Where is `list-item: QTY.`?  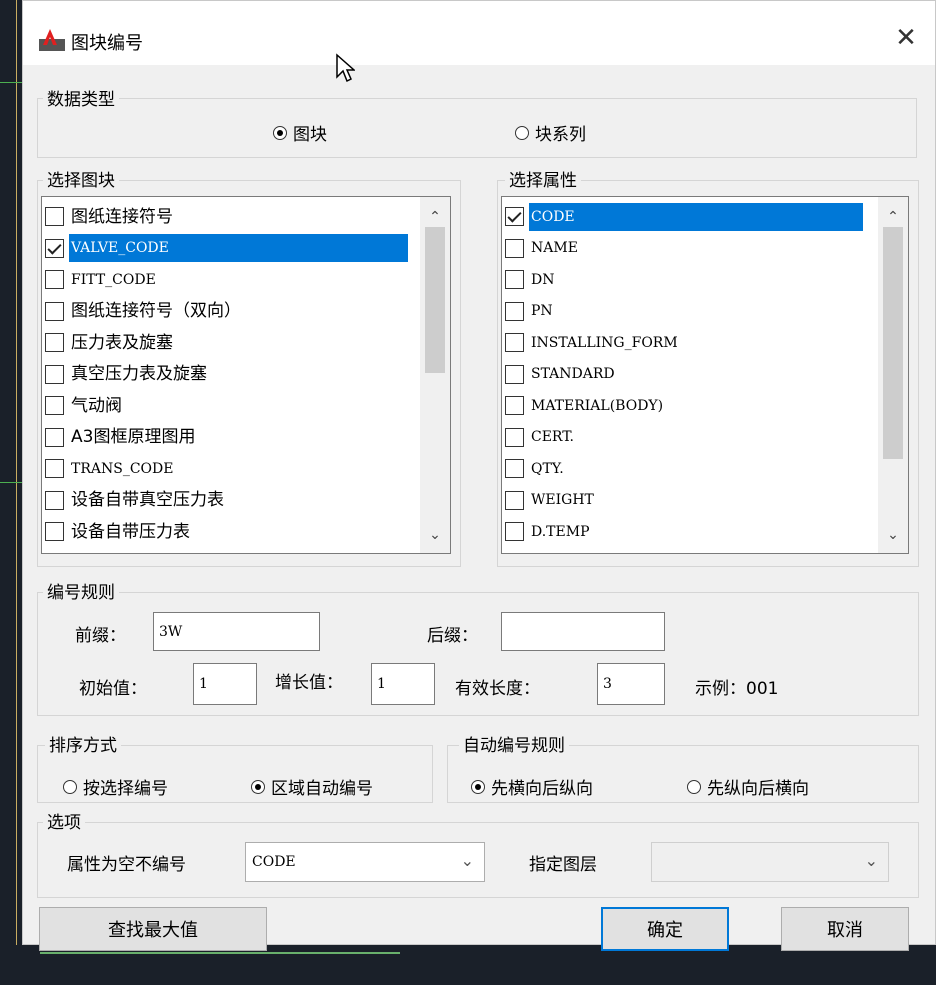 list-item: QTY. is located at coordinates (535, 468).